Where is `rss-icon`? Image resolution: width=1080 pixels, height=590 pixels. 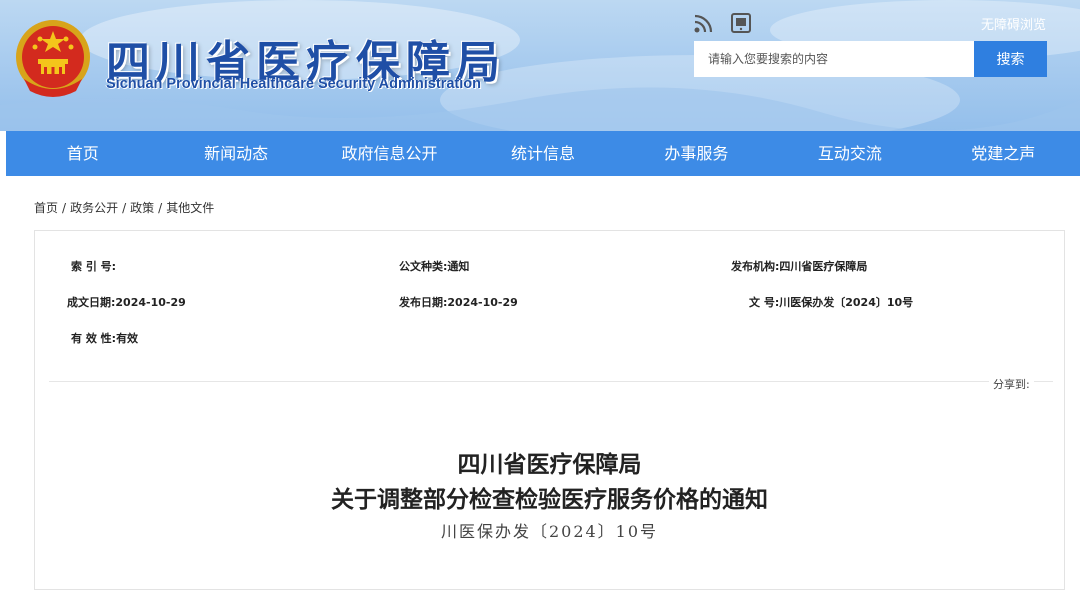
rss-icon is located at coordinates (704, 23).